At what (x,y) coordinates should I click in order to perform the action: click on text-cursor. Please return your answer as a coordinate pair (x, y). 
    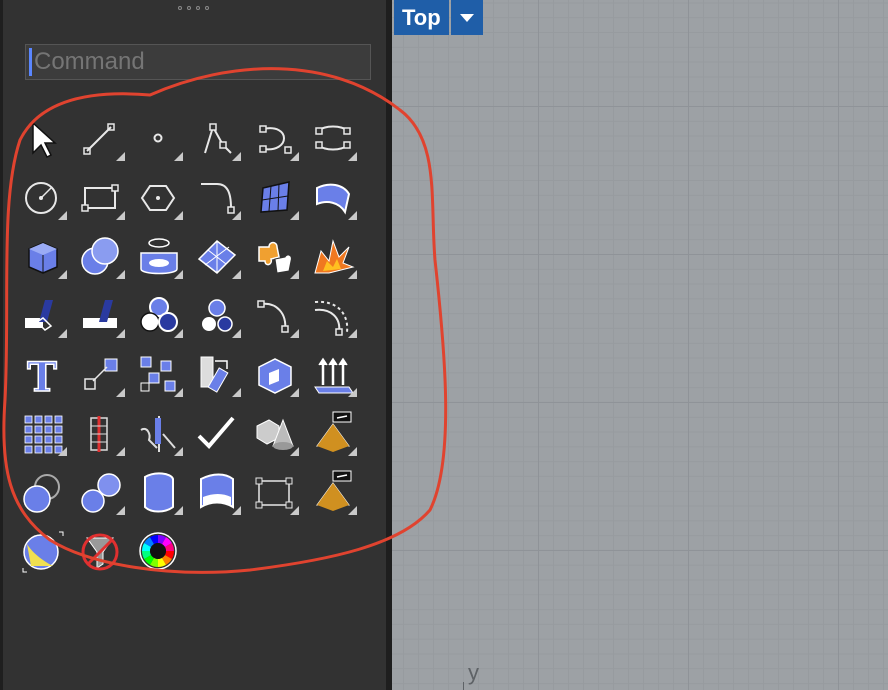
    Looking at the image, I should click on (30, 62).